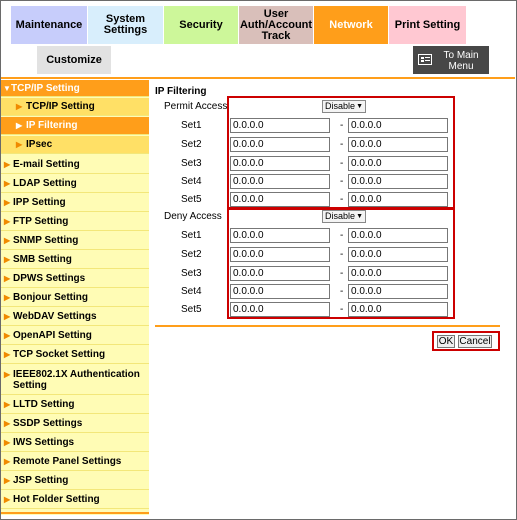  Describe the element at coordinates (191, 309) in the screenshot. I see `deny-set5-label: Set5` at that location.